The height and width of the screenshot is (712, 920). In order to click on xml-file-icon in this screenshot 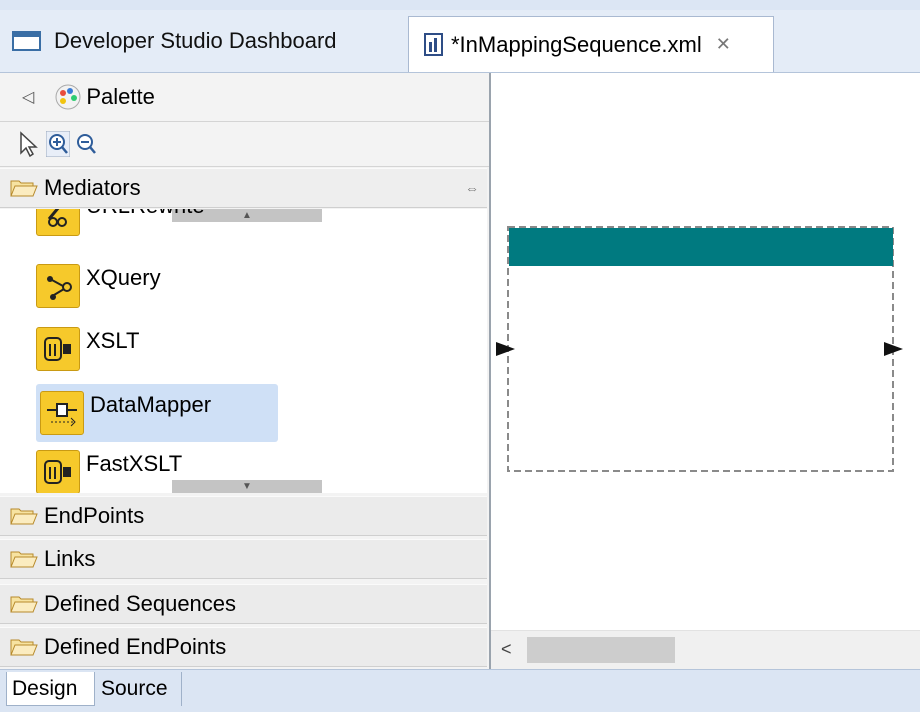, I will do `click(433, 44)`.